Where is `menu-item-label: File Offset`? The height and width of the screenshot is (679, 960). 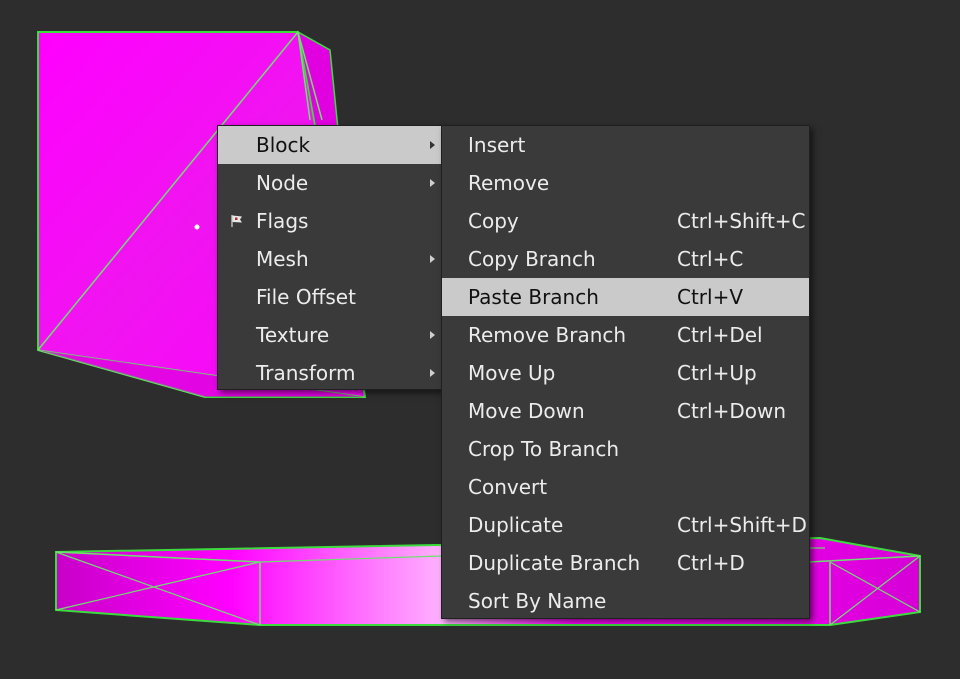
menu-item-label: File Offset is located at coordinates (306, 297).